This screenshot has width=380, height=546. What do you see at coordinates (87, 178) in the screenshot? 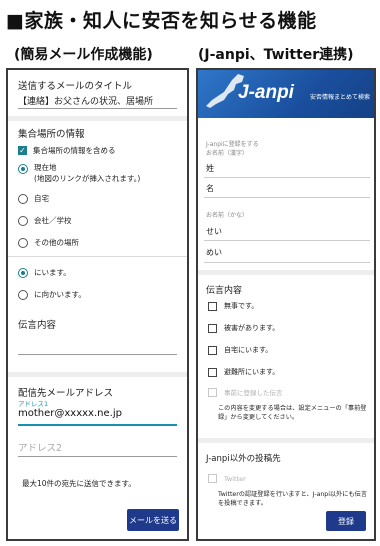
I see `option-sublabel: (地図のリンクが挿入されます。)` at bounding box center [87, 178].